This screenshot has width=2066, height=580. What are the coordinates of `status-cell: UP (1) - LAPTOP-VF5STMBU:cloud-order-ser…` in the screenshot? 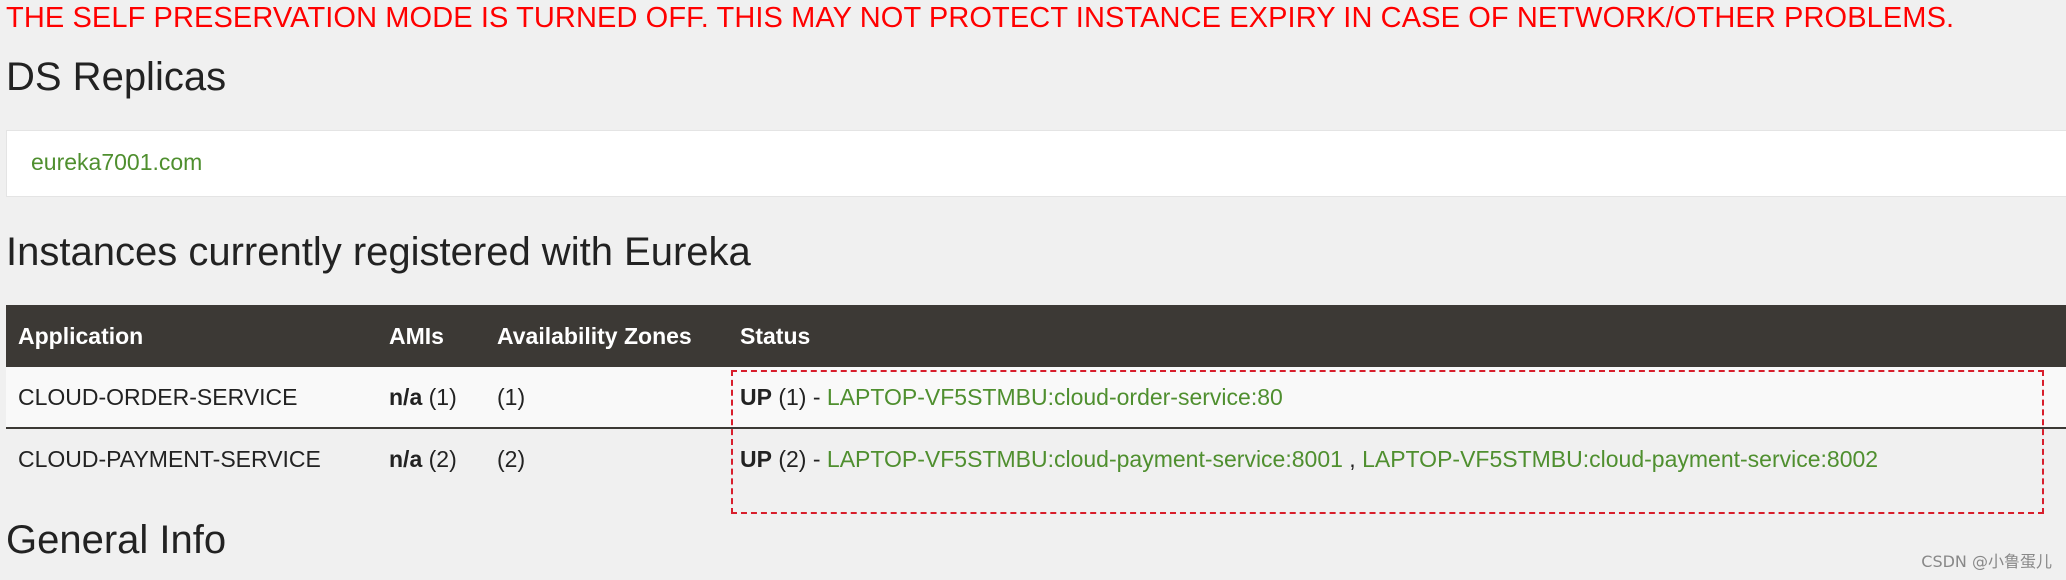 It's located at (1397, 398).